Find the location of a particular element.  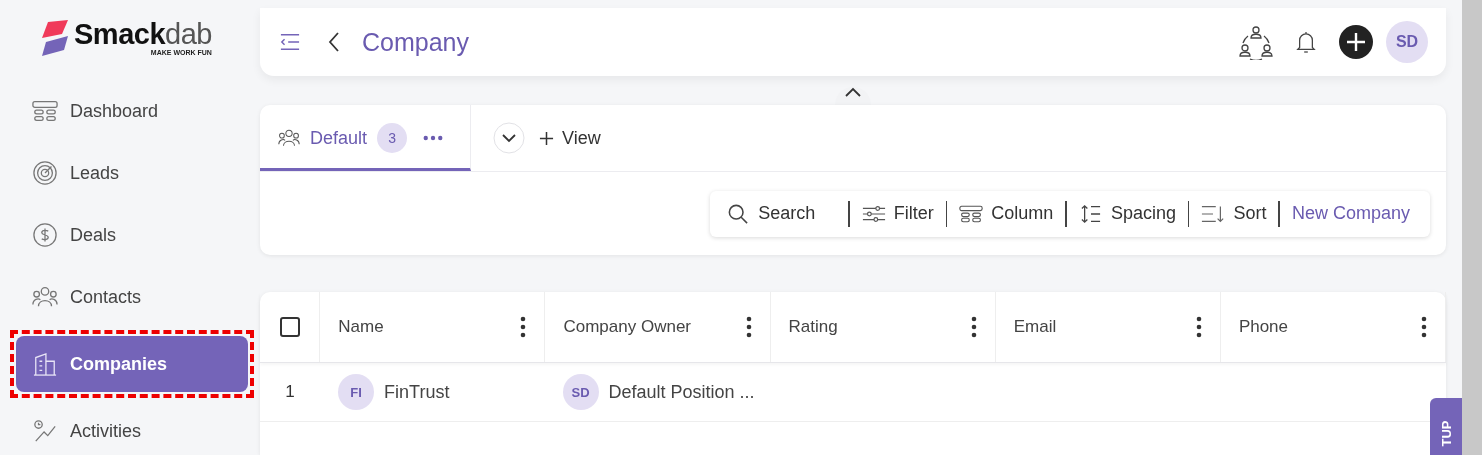

sort-icon is located at coordinates (1213, 213).